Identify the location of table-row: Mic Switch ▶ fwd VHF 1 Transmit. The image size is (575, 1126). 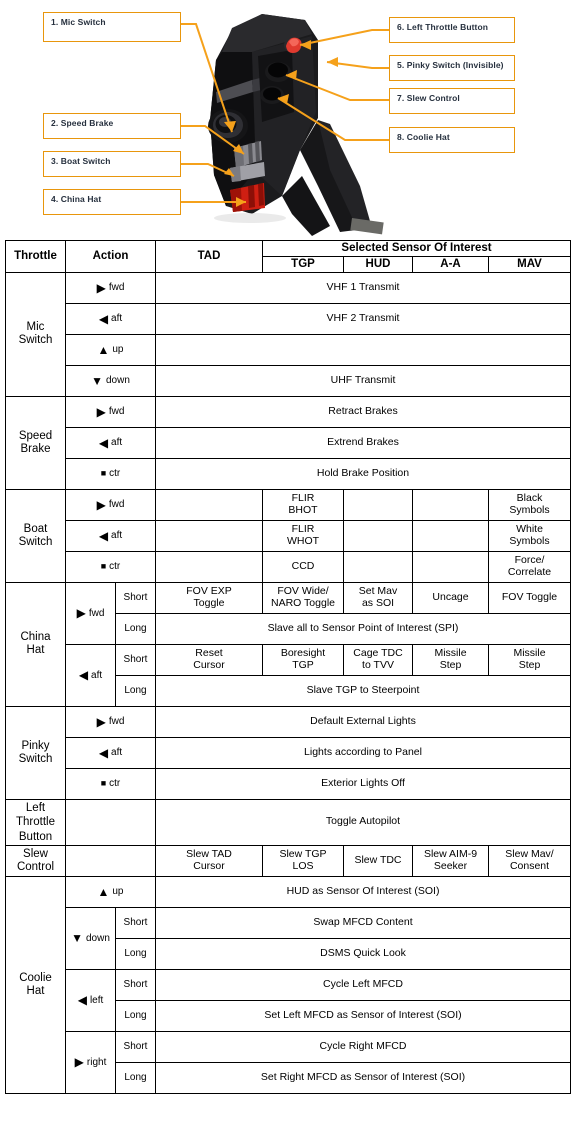
(288, 334).